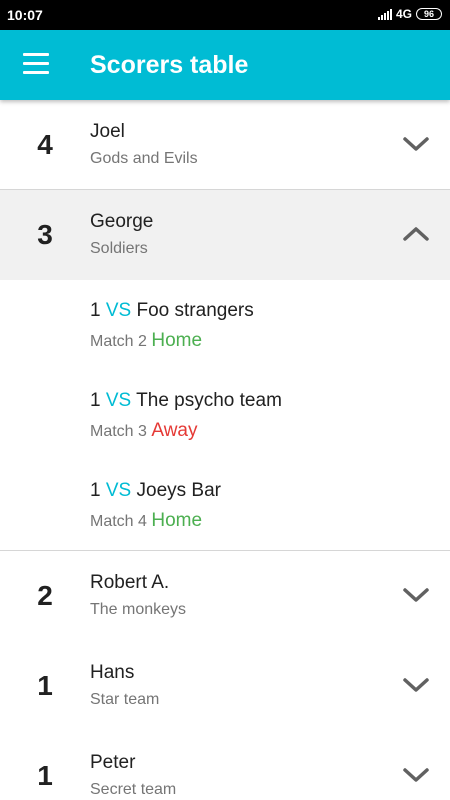 The width and height of the screenshot is (450, 800). I want to click on scorer-row: 4 Joel Gods and Evils, so click(225, 145).